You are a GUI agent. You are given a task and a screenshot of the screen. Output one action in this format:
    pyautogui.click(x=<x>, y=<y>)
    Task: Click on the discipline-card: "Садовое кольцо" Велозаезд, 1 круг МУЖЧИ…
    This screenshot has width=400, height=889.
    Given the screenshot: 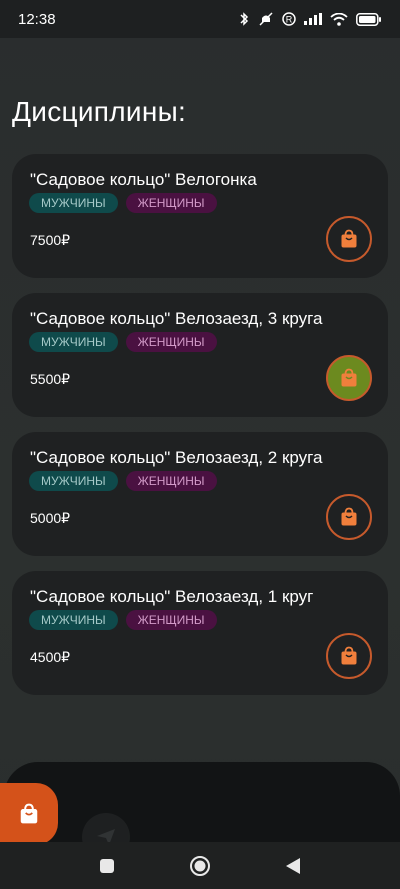 What is the action you would take?
    pyautogui.click(x=200, y=633)
    